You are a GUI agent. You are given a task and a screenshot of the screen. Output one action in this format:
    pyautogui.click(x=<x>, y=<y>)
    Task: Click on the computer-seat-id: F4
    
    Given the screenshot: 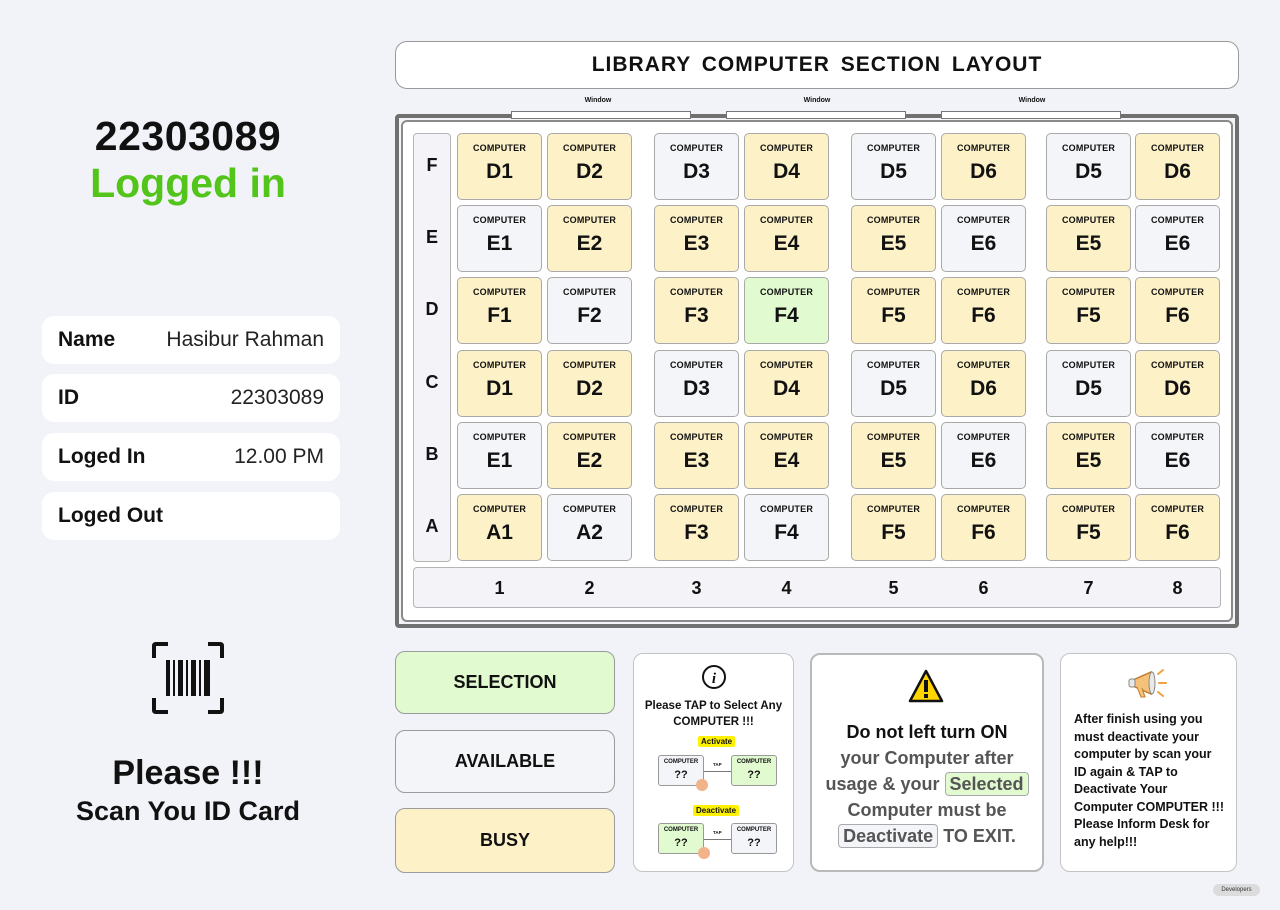 What is the action you would take?
    pyautogui.click(x=786, y=315)
    